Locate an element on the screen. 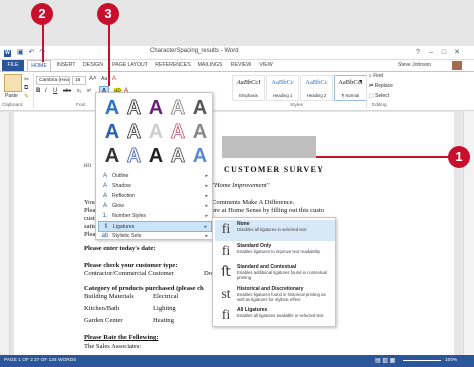 This screenshot has width=474, height=367. cut-icon: ✂ is located at coordinates (26, 79).